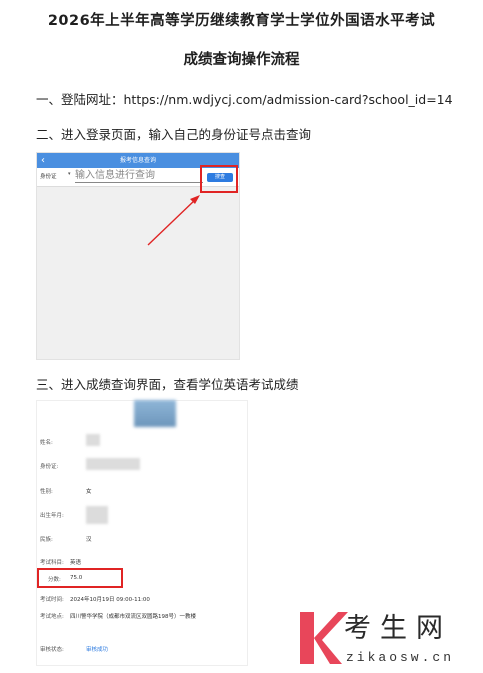 This screenshot has width=483, height=673. What do you see at coordinates (400, 657) in the screenshot?
I see `watermark-domain: zikaosw.cn` at bounding box center [400, 657].